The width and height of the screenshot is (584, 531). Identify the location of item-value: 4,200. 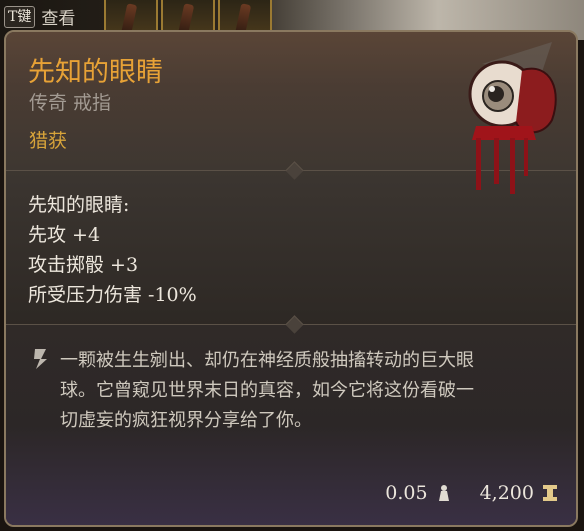
(506, 493).